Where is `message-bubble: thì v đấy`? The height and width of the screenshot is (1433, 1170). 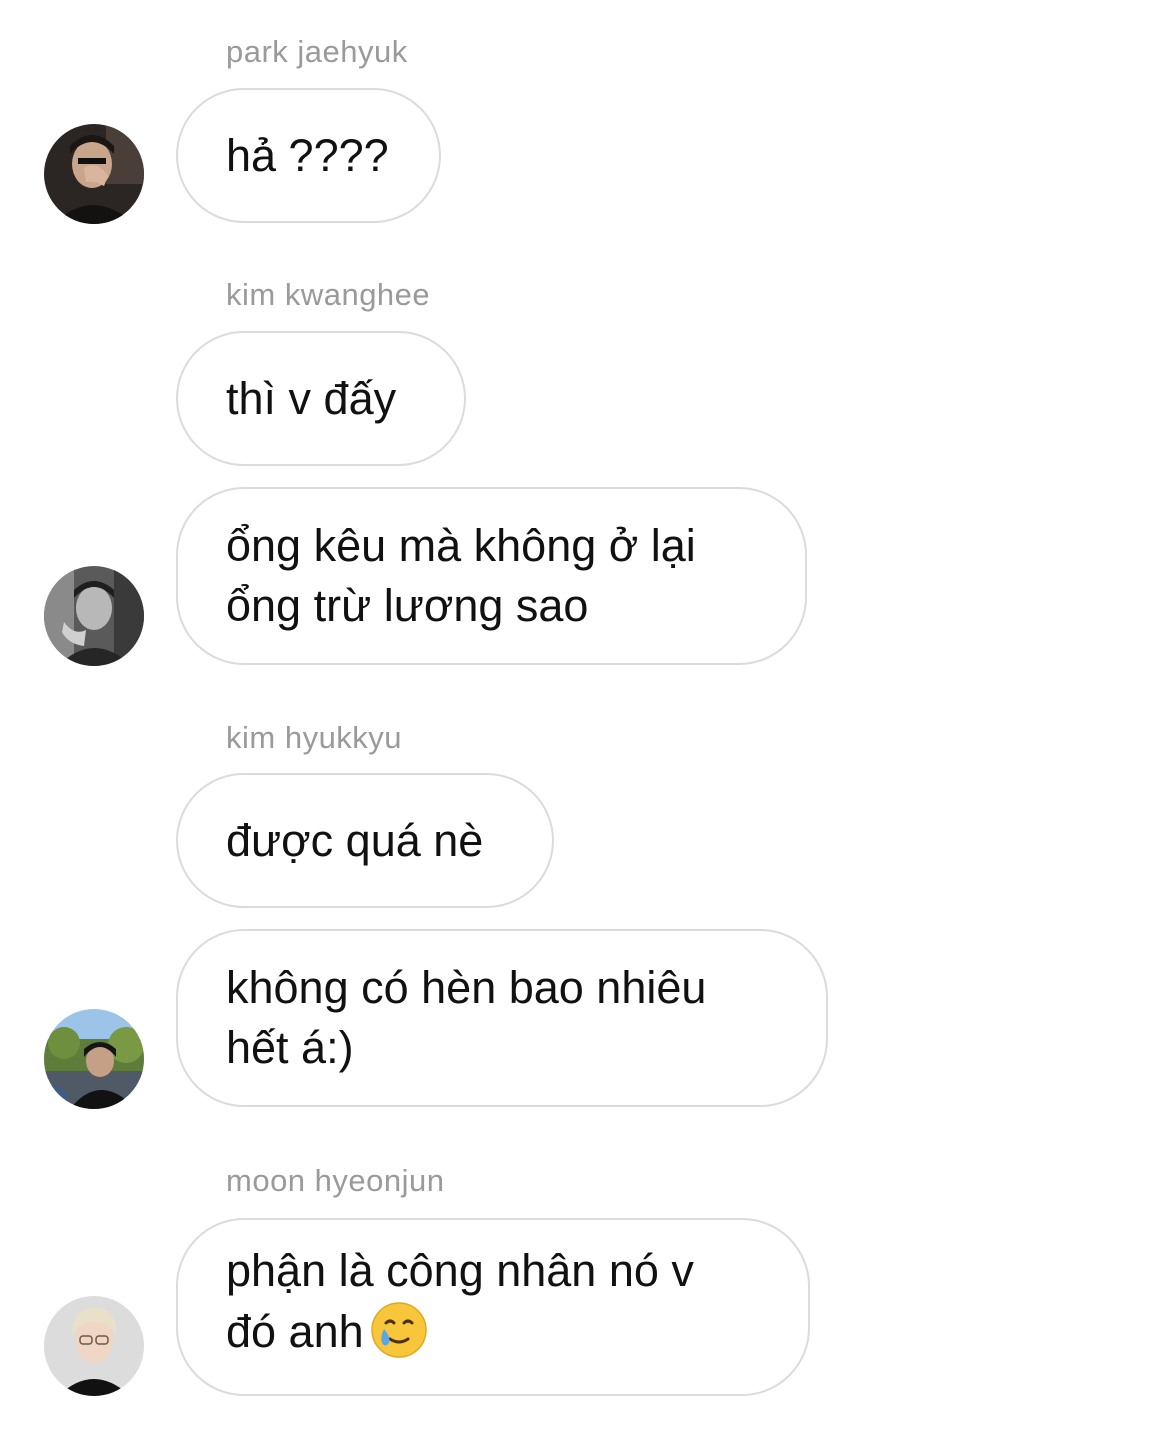
message-bubble: thì v đấy is located at coordinates (321, 398).